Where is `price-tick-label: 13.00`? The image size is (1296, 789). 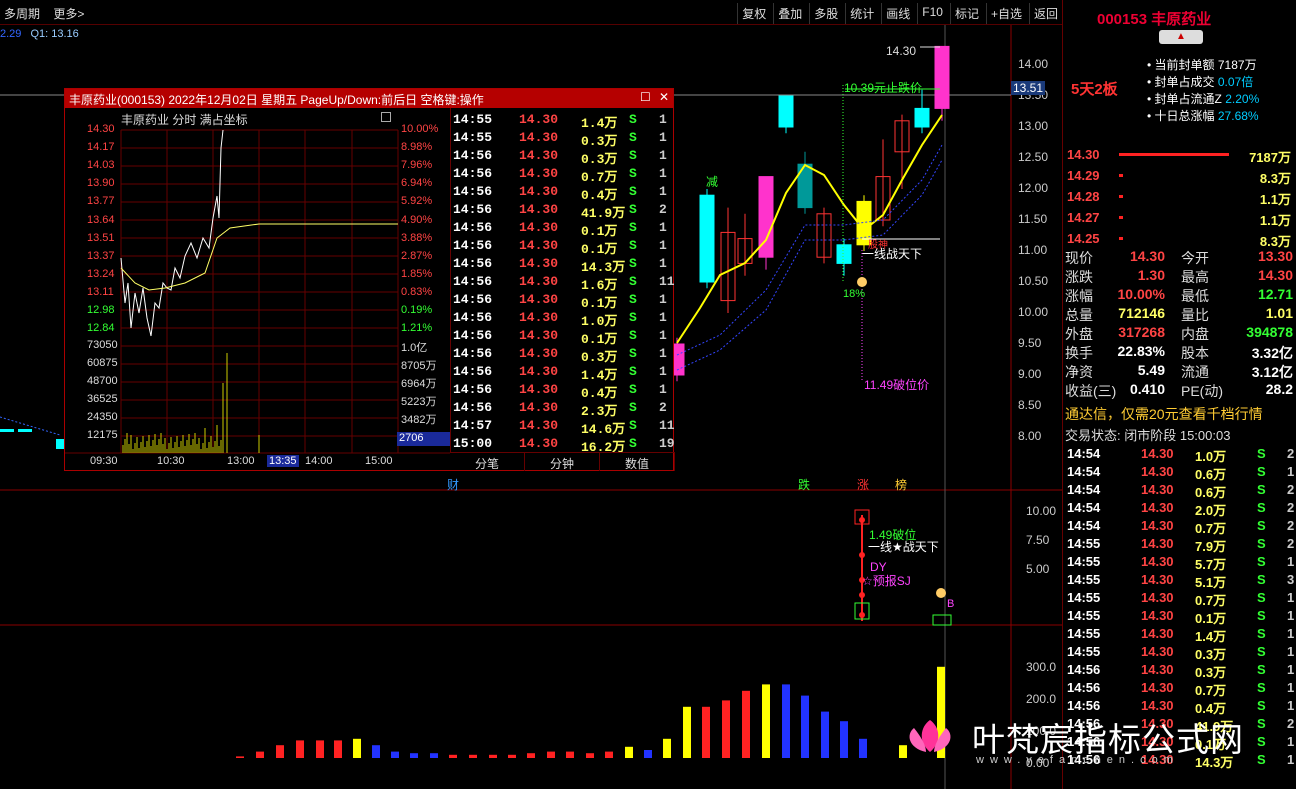 price-tick-label: 13.00 is located at coordinates (1033, 126).